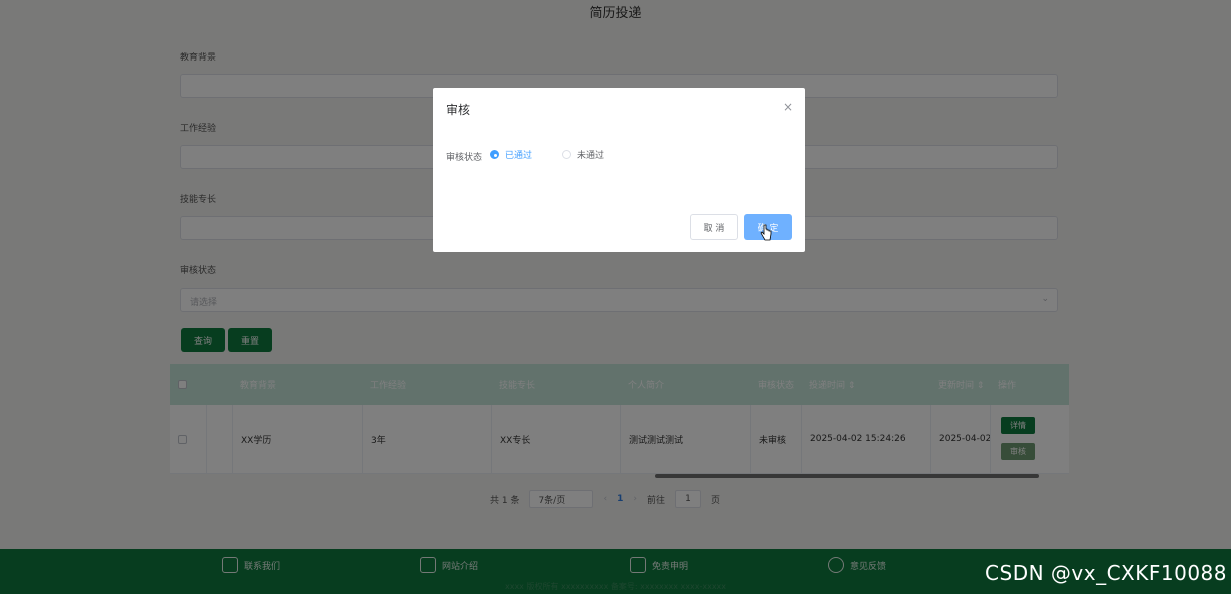  I want to click on radio-pass-dot, so click(494, 154).